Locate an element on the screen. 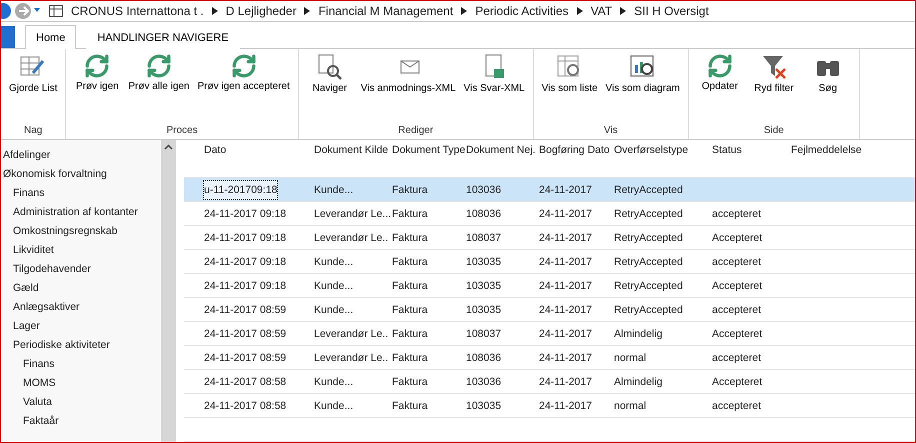  table-cell: accepteret is located at coordinates (737, 214).